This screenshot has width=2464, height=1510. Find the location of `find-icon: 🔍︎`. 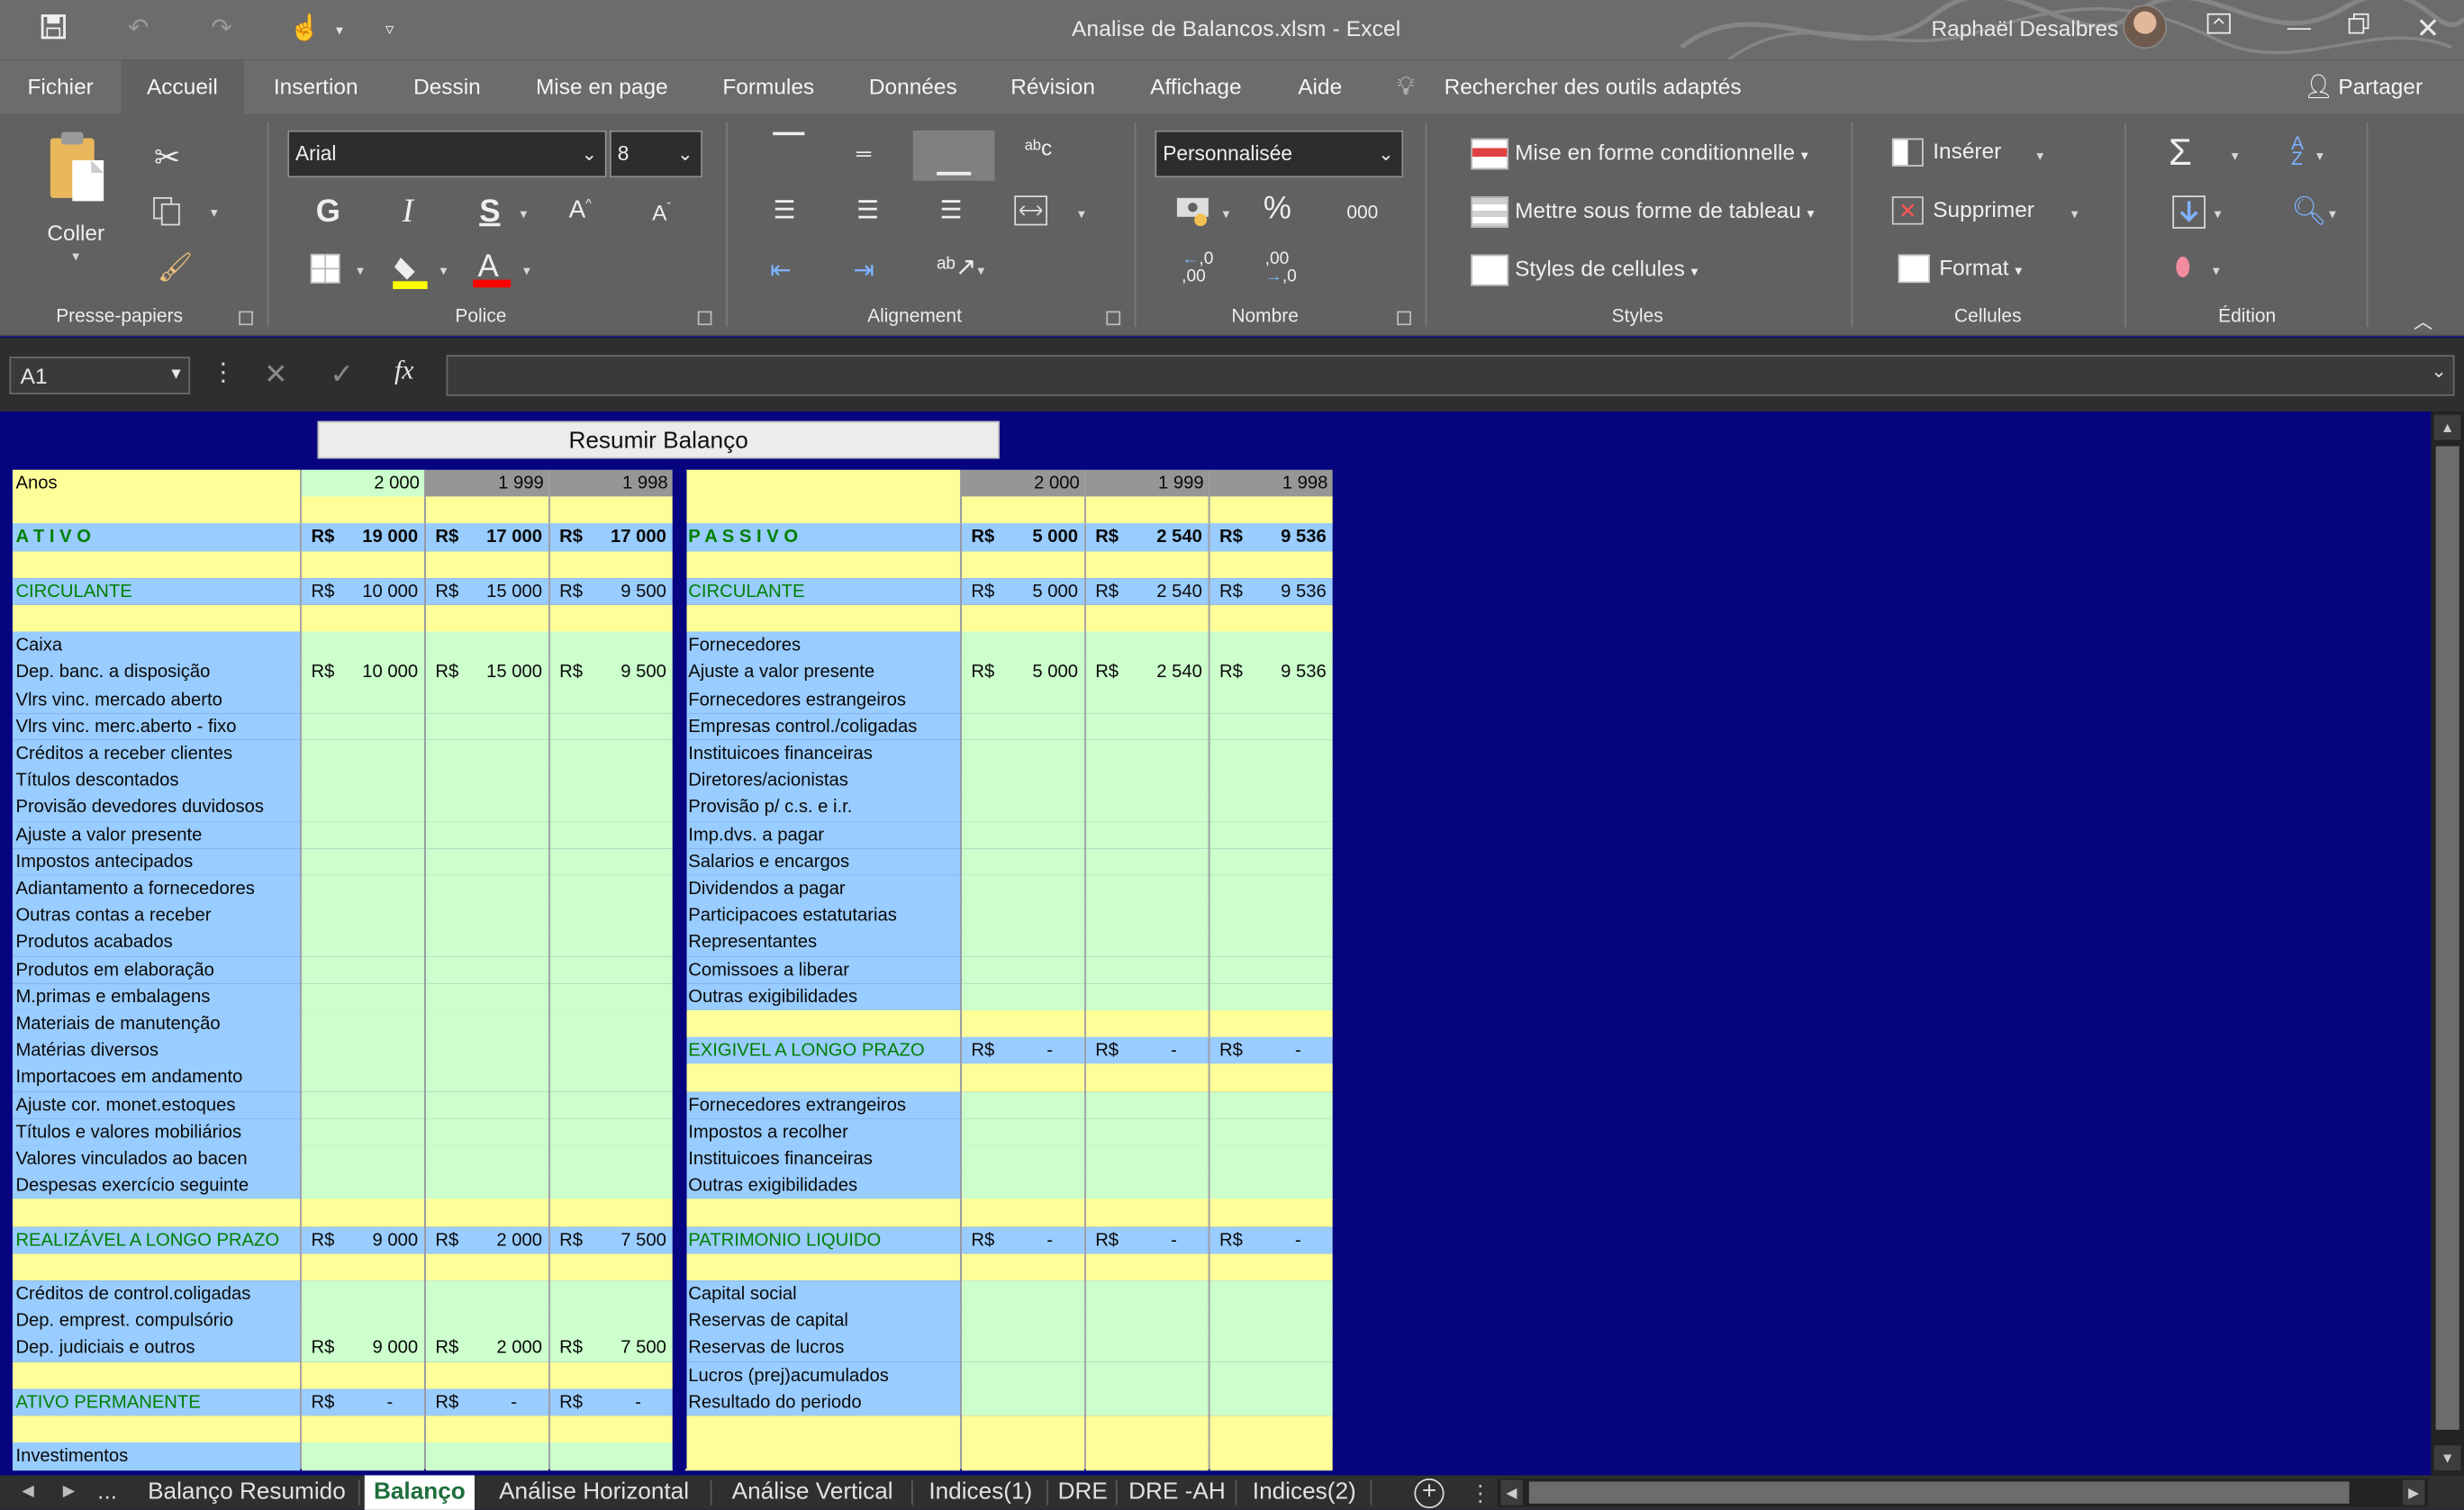

find-icon: 🔍︎ is located at coordinates (2309, 211).